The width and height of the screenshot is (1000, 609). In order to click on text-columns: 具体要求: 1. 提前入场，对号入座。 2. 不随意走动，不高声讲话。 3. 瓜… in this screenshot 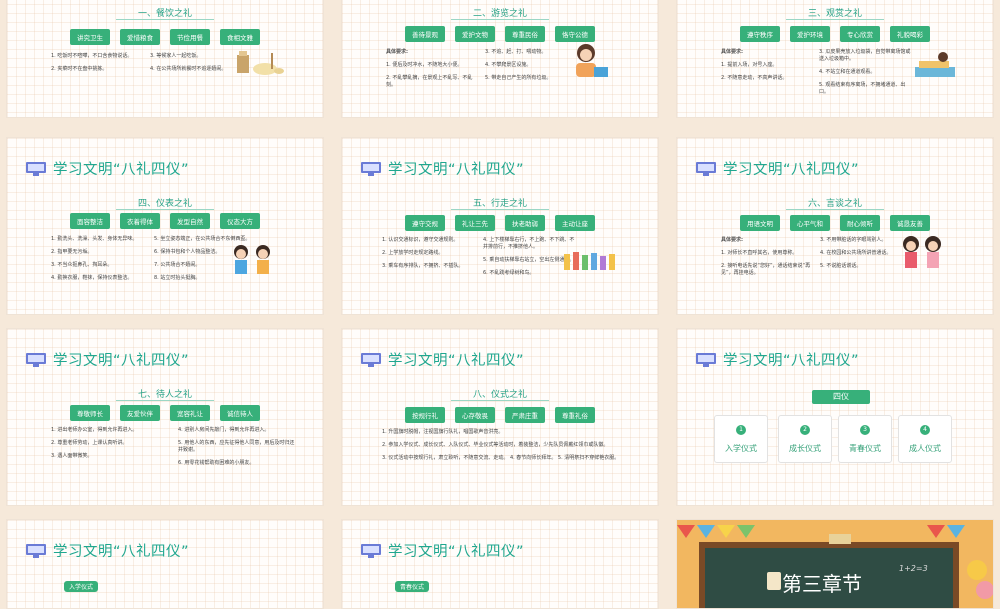, I will do `click(816, 75)`.